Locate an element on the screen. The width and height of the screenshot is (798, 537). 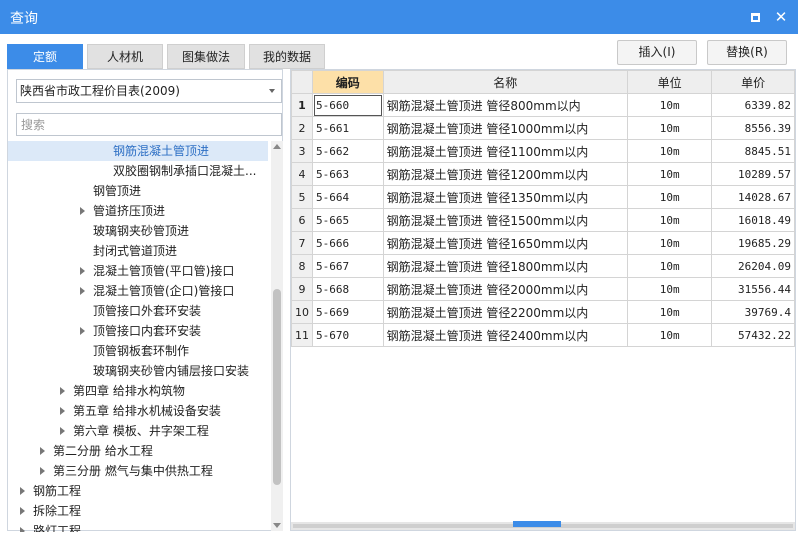
tree-item: 第四章 给排水构筑物 is located at coordinates (138, 391).